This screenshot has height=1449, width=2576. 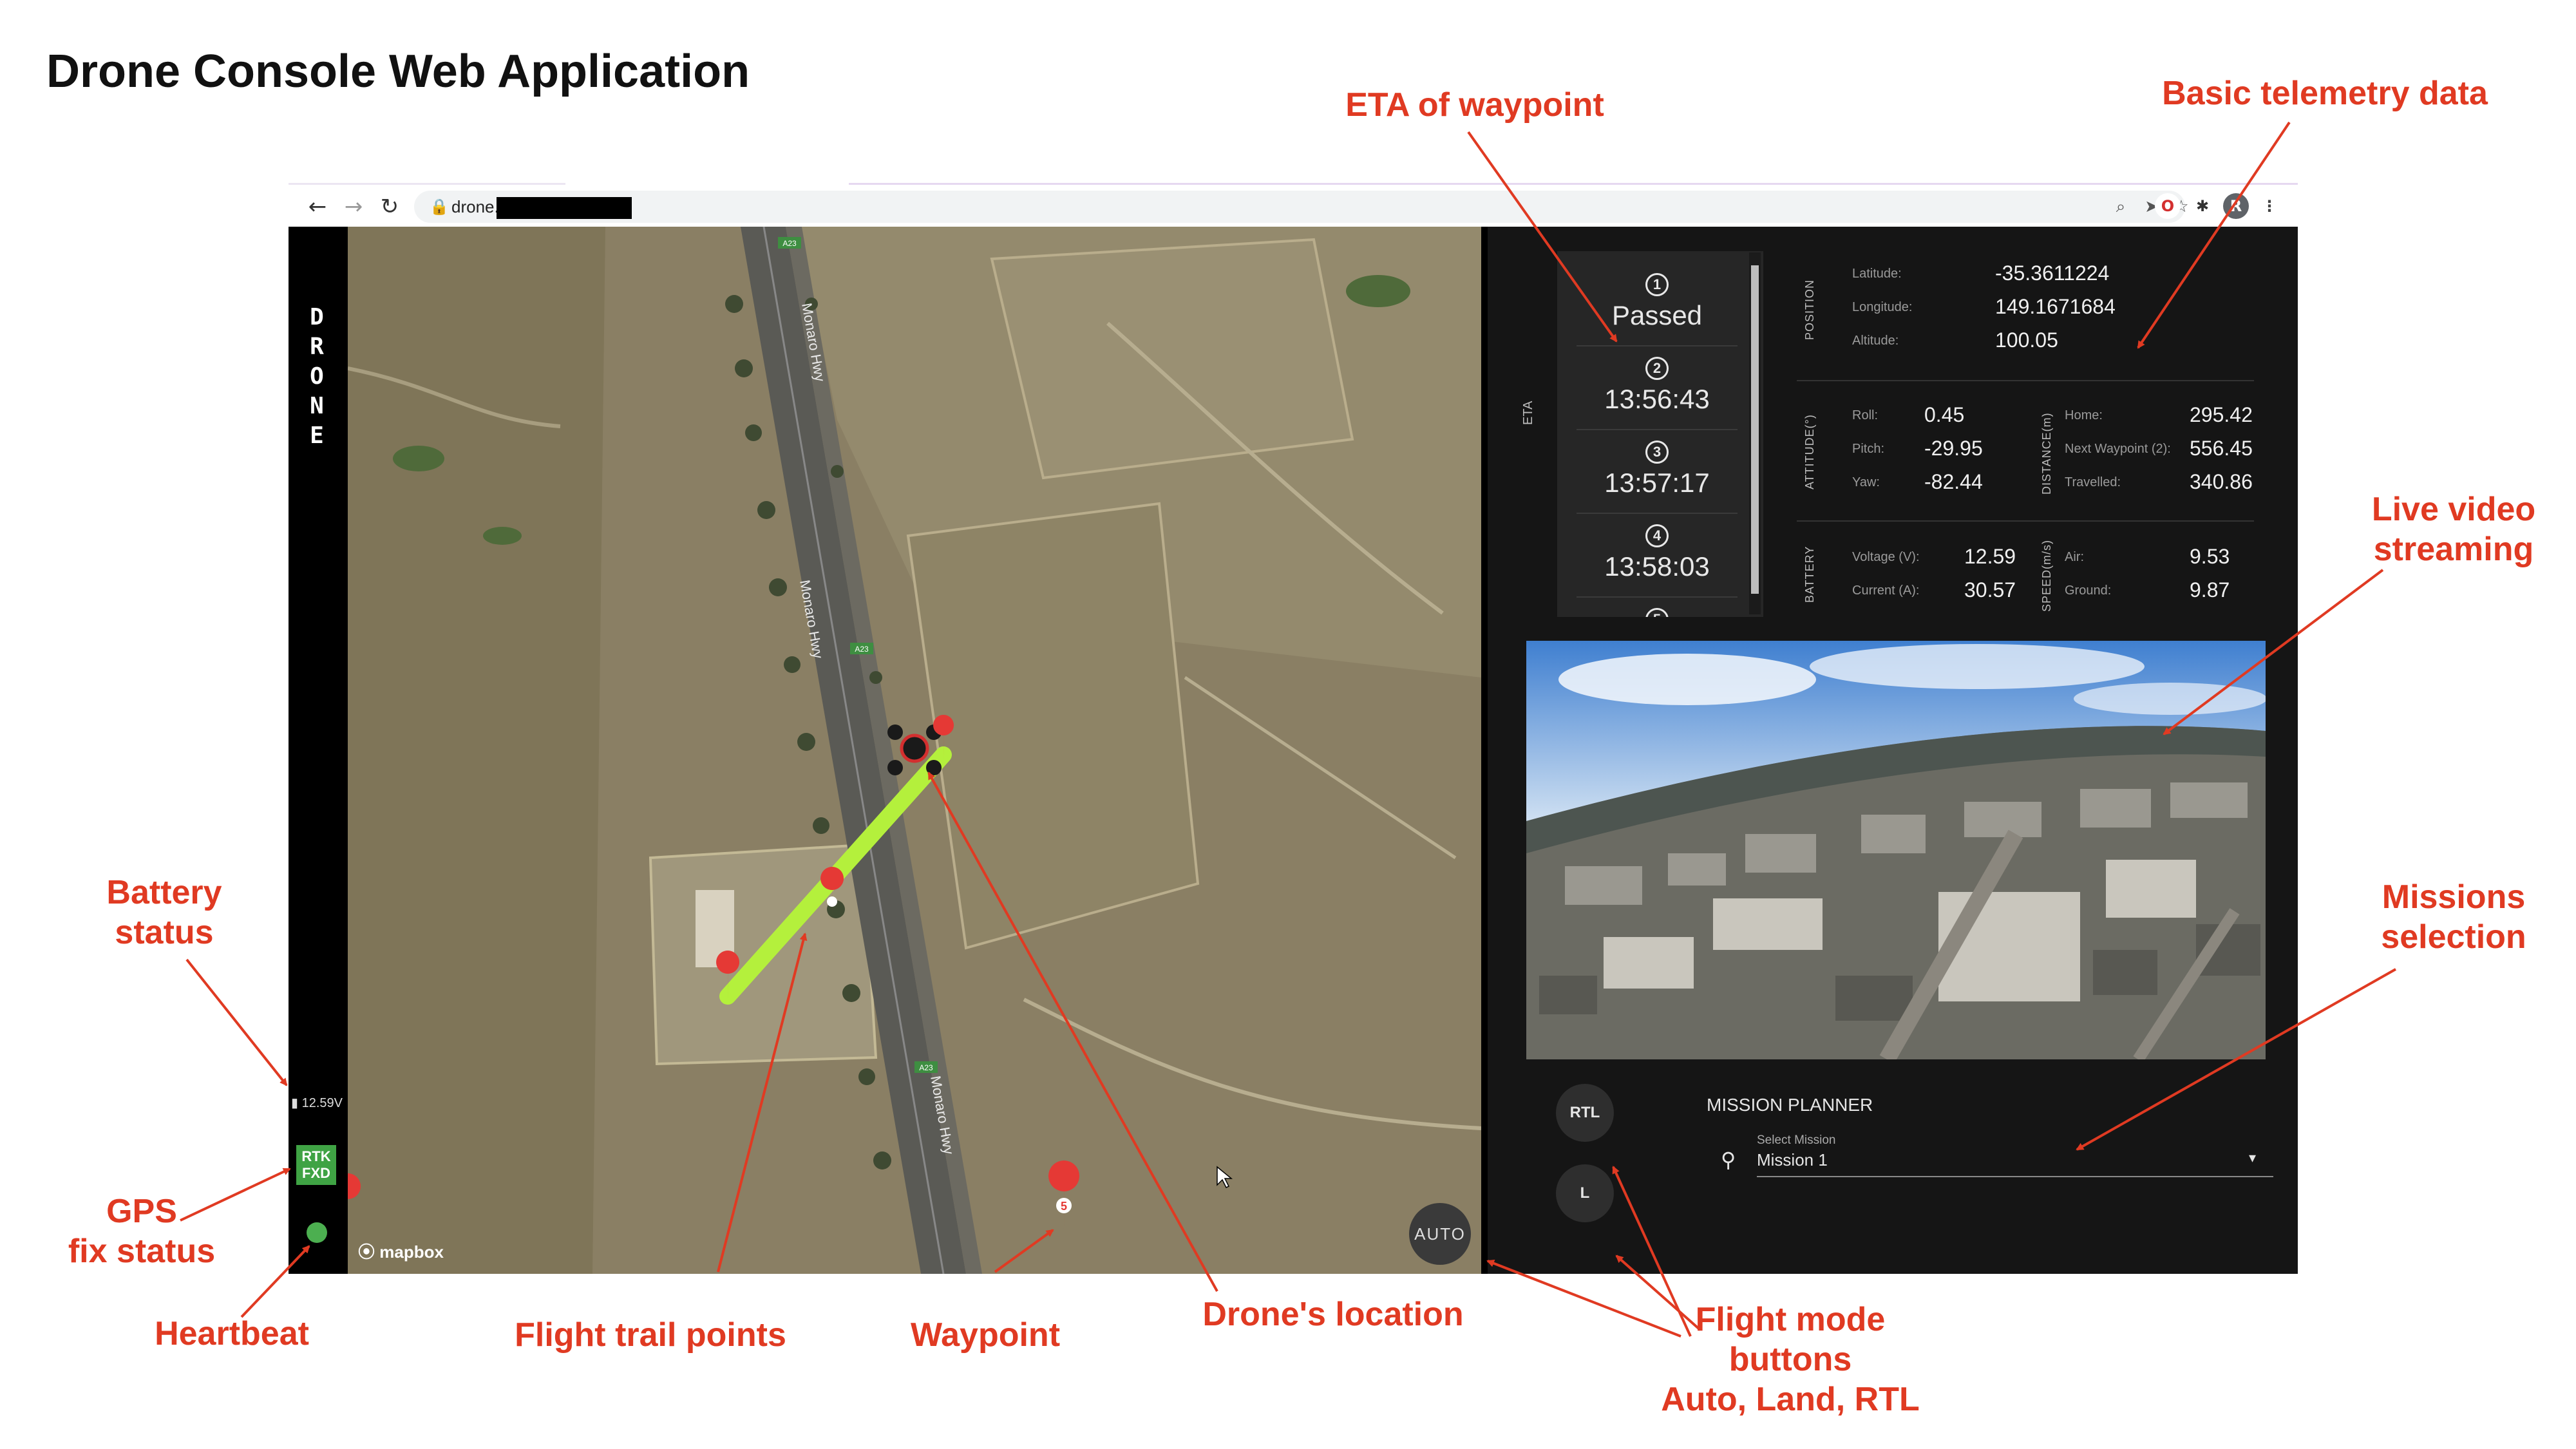 What do you see at coordinates (2454, 917) in the screenshot?
I see `callout-missions: Missions selection` at bounding box center [2454, 917].